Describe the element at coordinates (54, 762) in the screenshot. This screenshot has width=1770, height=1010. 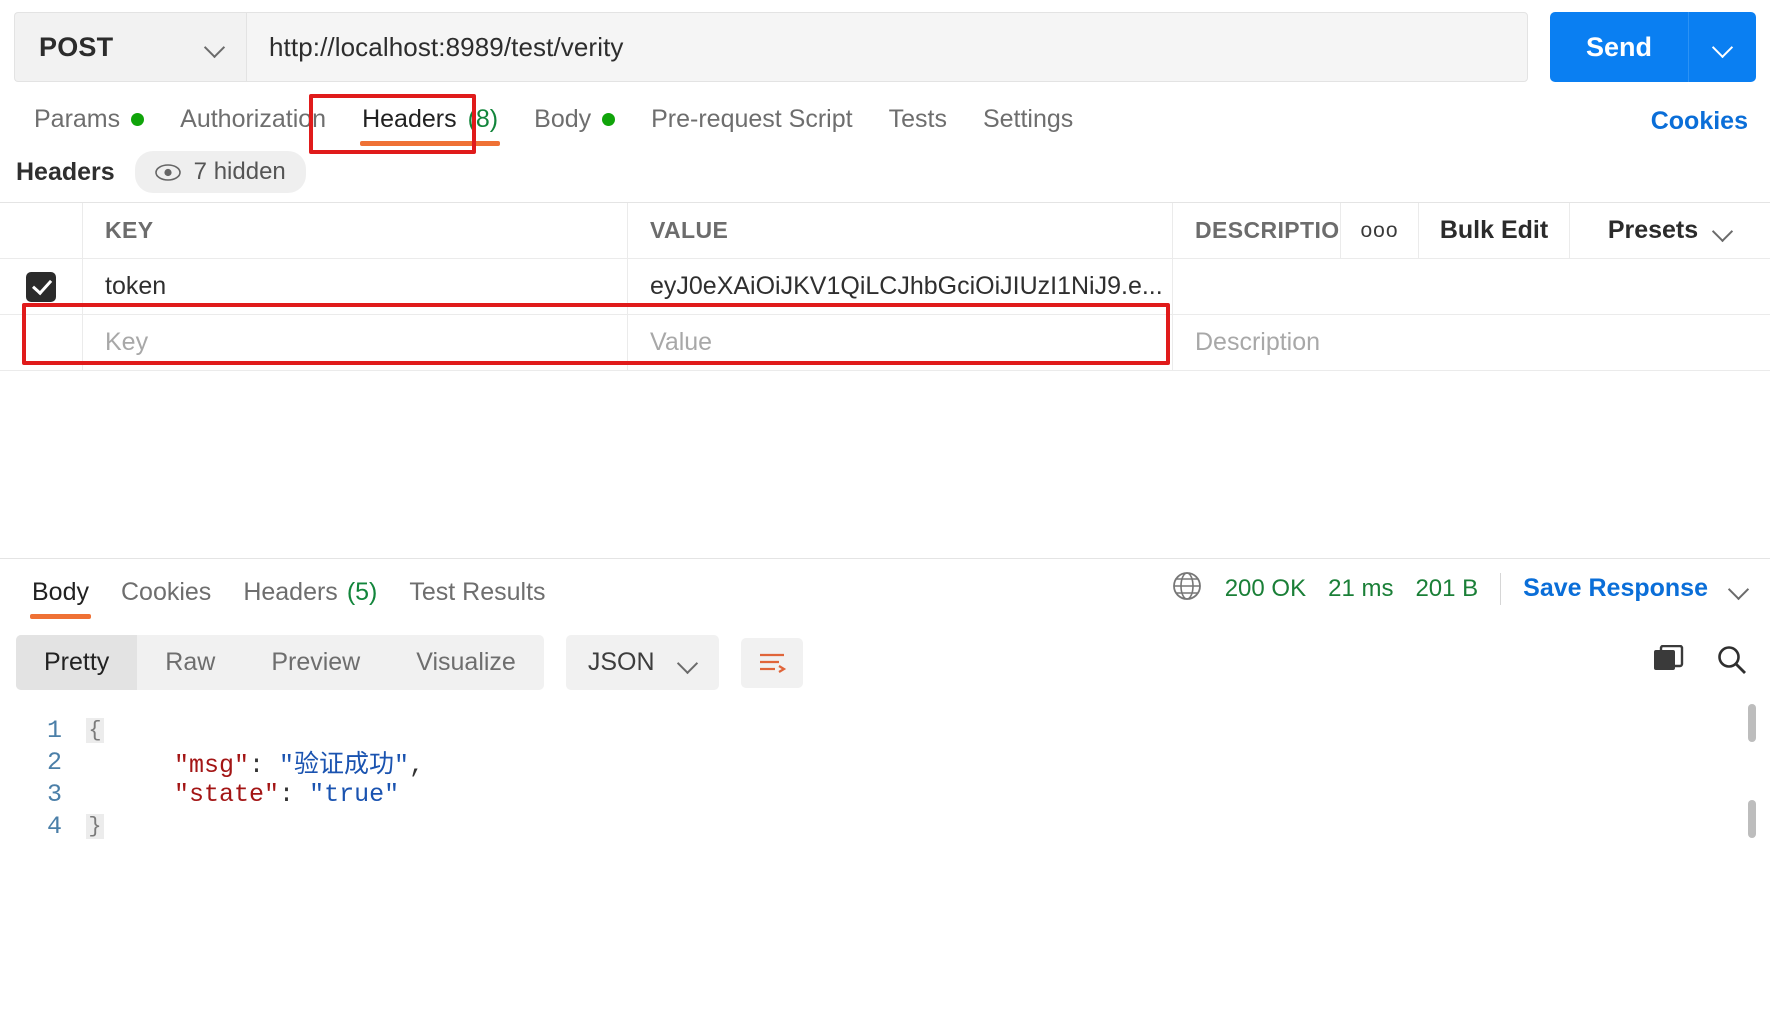
I see `line-number: 2` at that location.